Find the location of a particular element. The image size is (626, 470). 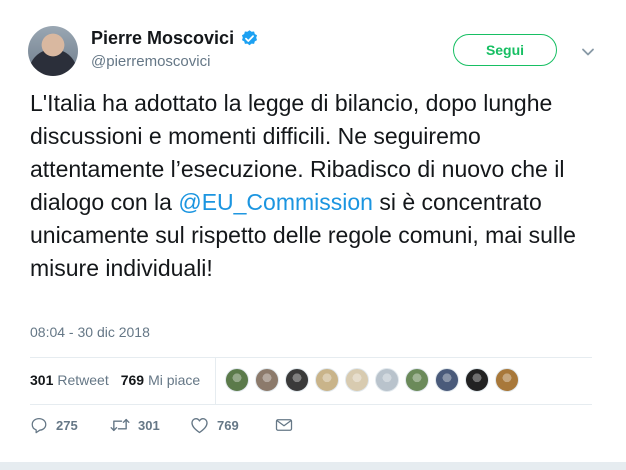

envelope-icon is located at coordinates (284, 425).